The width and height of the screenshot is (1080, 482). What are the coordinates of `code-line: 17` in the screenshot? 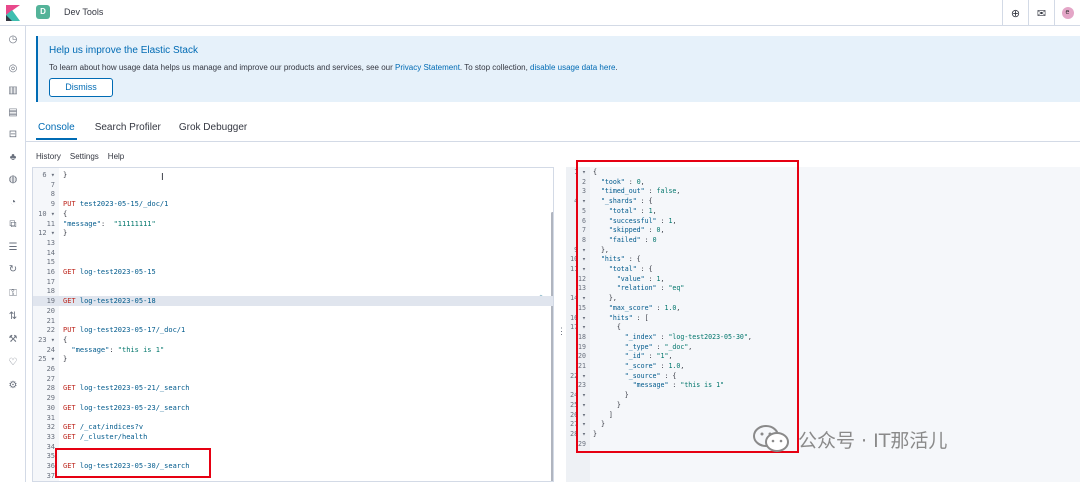 It's located at (293, 282).